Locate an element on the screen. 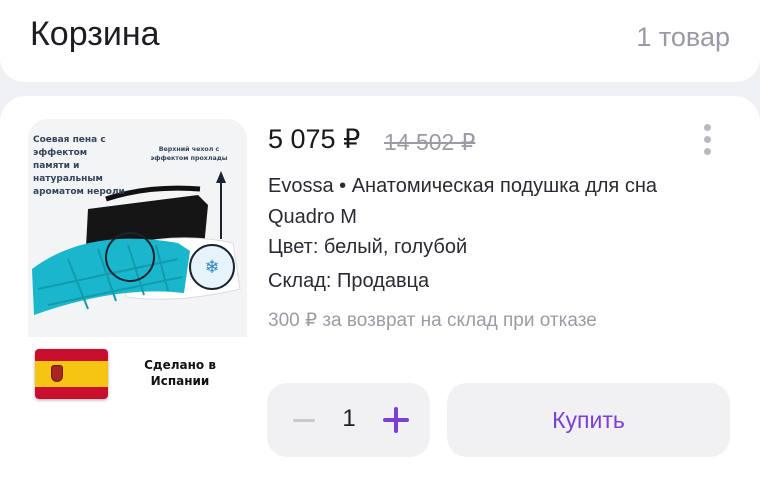  made-in-label: Сделано в Испании is located at coordinates (180, 373).